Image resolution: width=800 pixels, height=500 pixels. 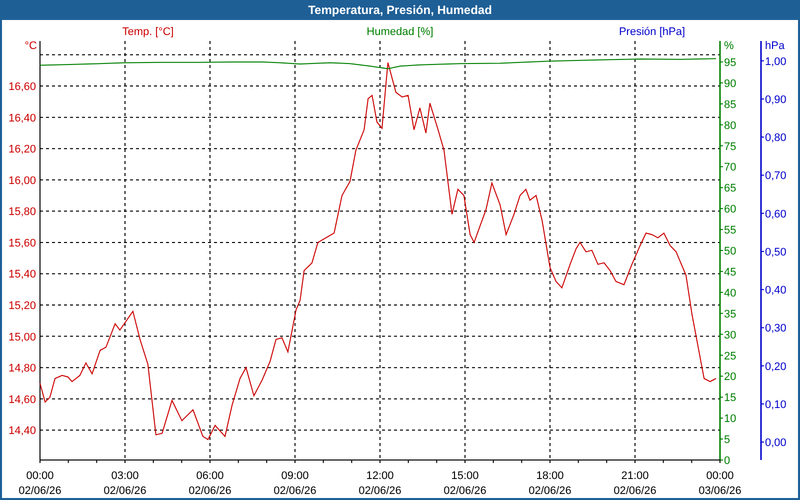 What do you see at coordinates (775, 138) in the screenshot?
I see `tick-label: 0,80` at bounding box center [775, 138].